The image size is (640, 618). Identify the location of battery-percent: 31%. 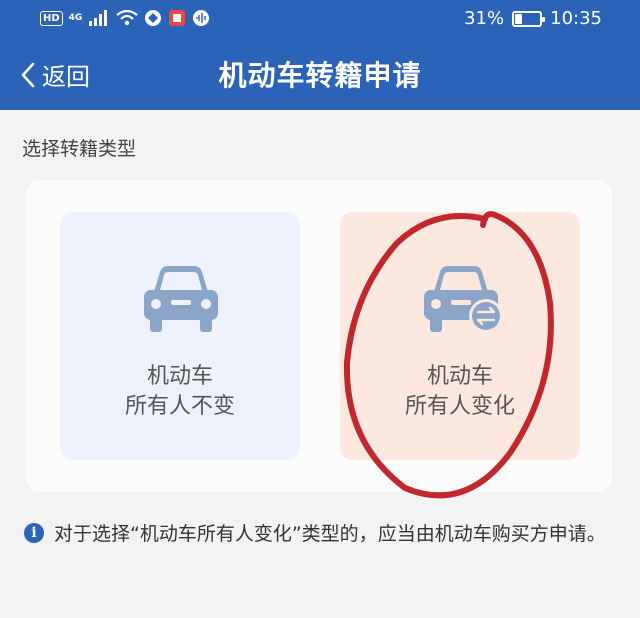
(484, 18).